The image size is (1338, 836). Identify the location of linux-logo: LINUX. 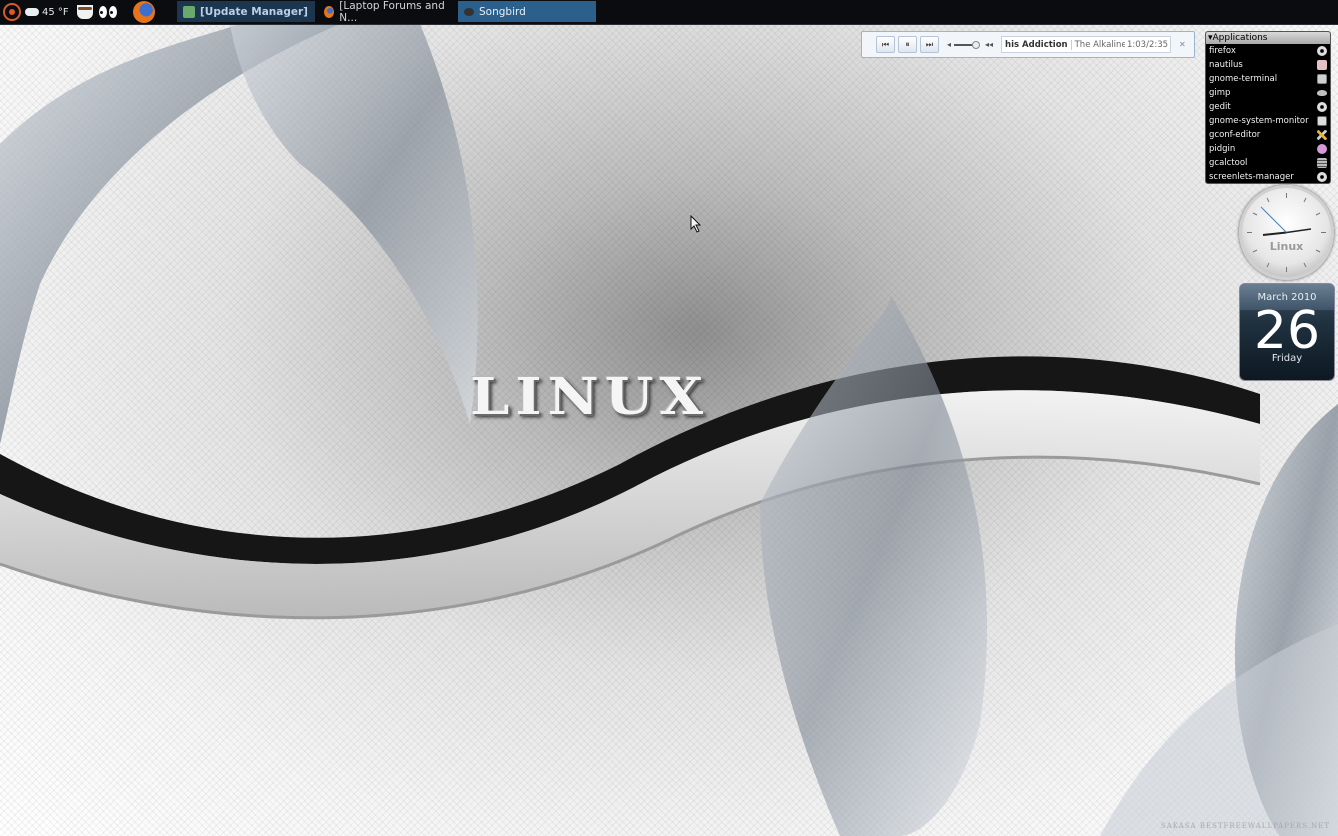
(590, 397).